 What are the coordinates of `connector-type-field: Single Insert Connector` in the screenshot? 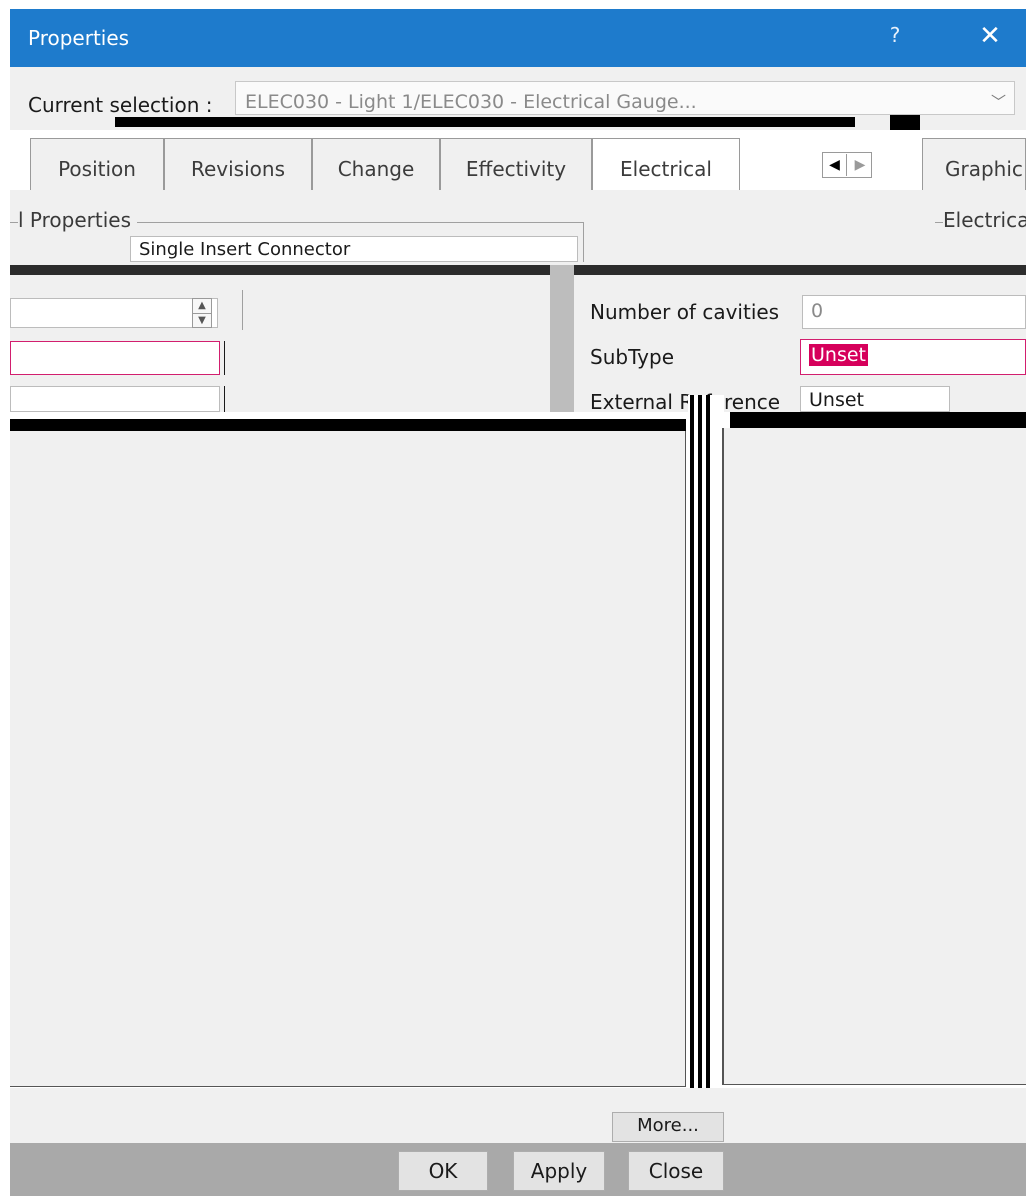 It's located at (354, 249).